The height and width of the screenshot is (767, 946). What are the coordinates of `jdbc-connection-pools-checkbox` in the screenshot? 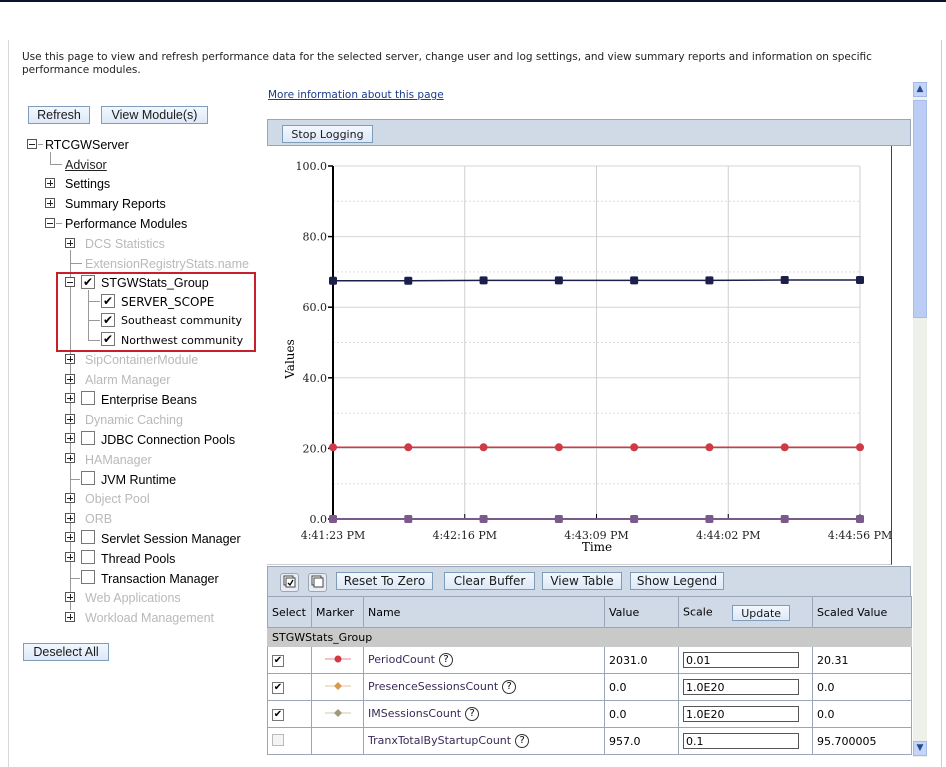 It's located at (88, 438).